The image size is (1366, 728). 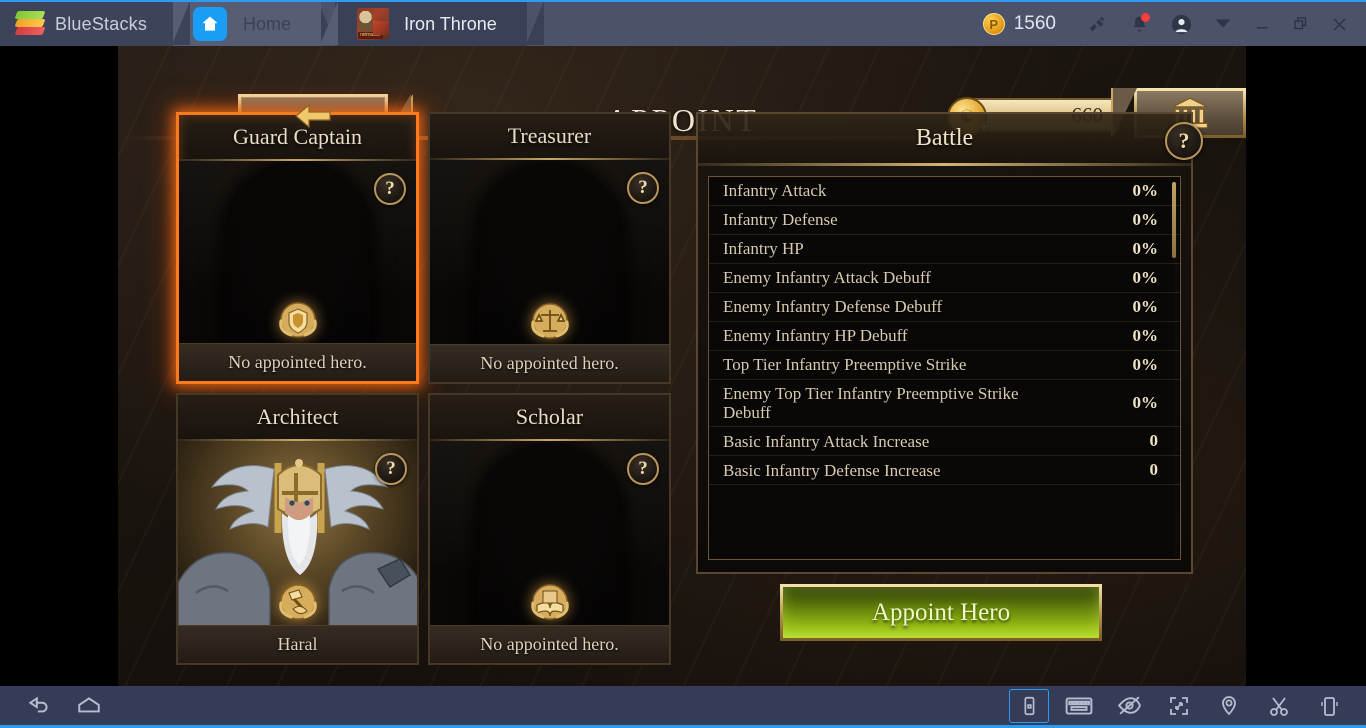 What do you see at coordinates (944, 307) in the screenshot?
I see `table-row: Enemy Infantry Defense Debuff 0%` at bounding box center [944, 307].